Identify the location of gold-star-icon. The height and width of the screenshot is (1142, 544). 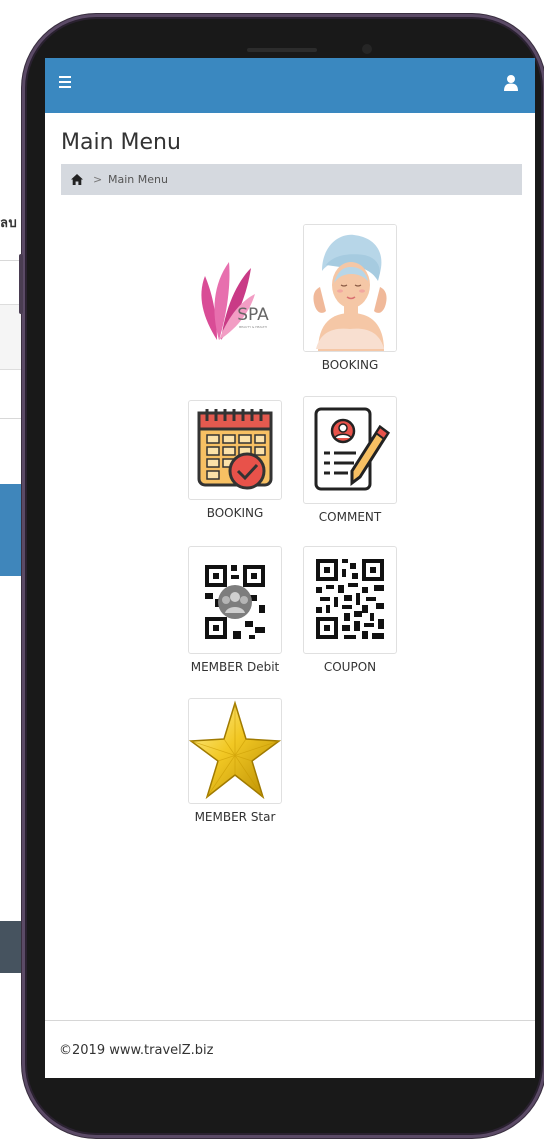
(235, 750).